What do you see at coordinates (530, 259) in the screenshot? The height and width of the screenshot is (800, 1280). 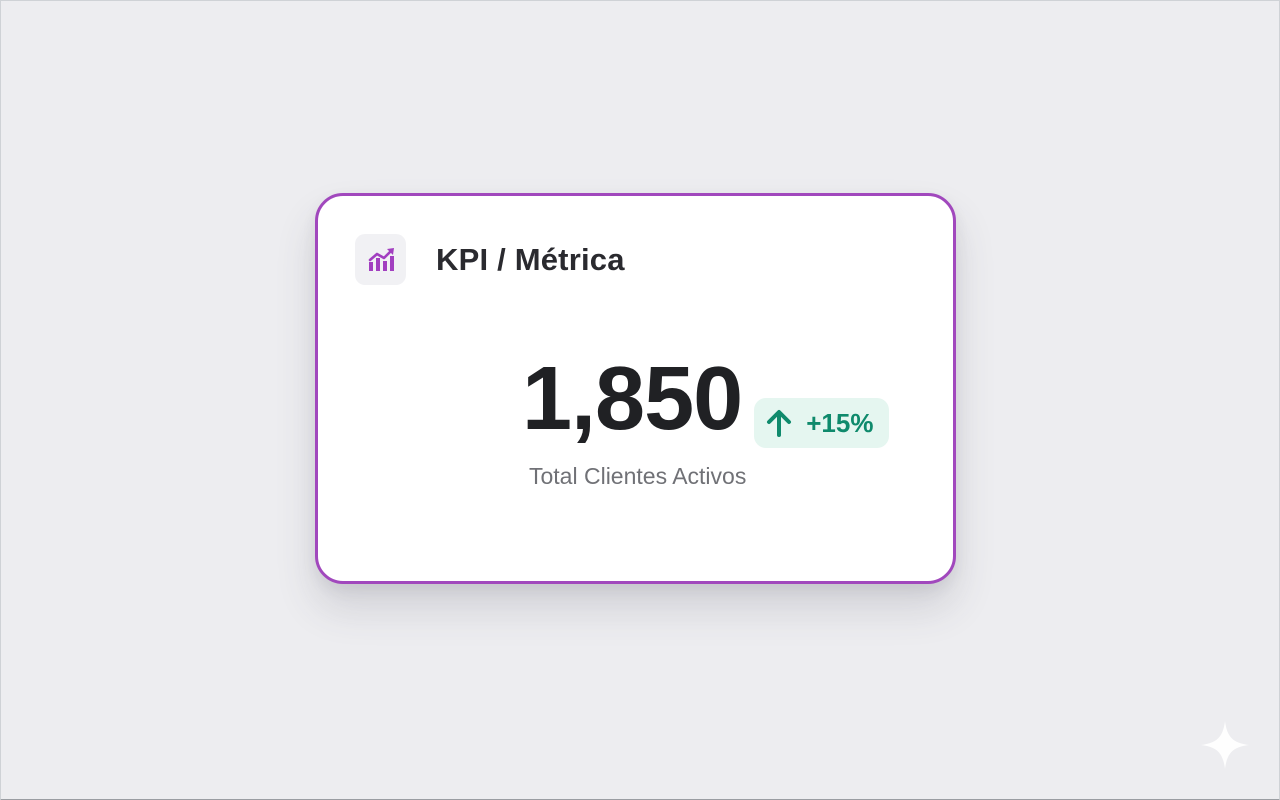 I see `card-title: KPI / Métrica` at bounding box center [530, 259].